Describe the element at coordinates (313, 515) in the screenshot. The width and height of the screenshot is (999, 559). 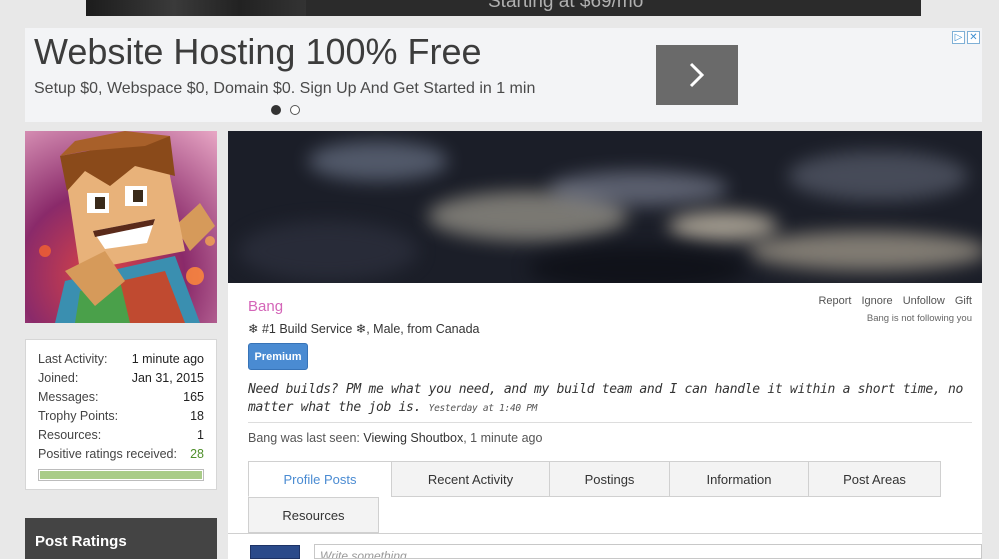
I see `tab-resources: Resources` at that location.